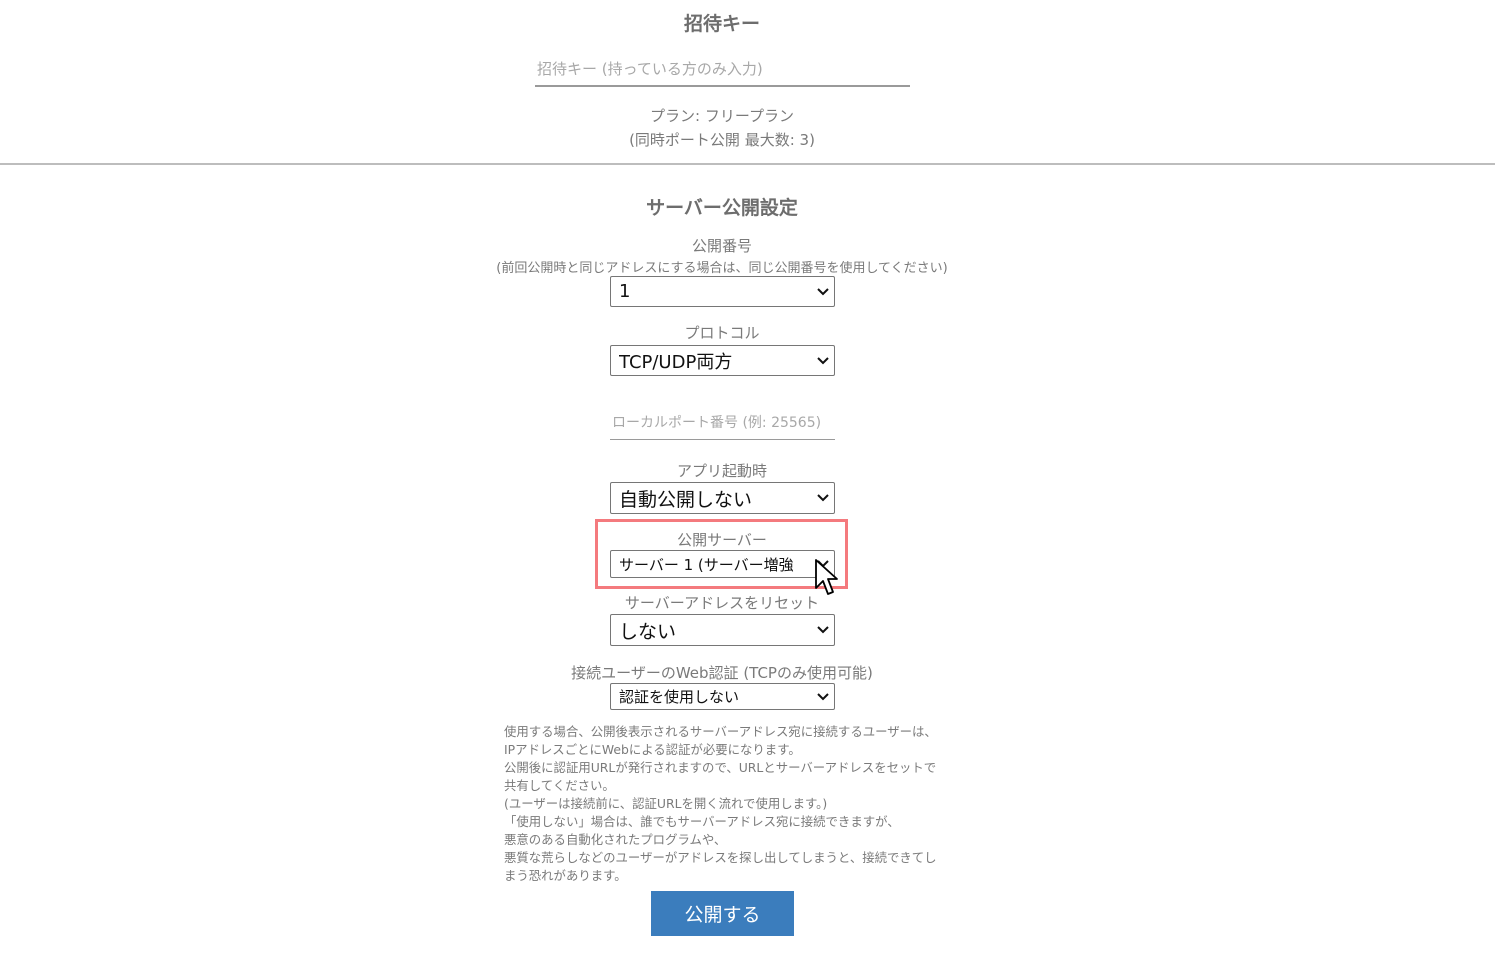  Describe the element at coordinates (722, 540) in the screenshot. I see `public-server-label: 公開サーバー` at that location.